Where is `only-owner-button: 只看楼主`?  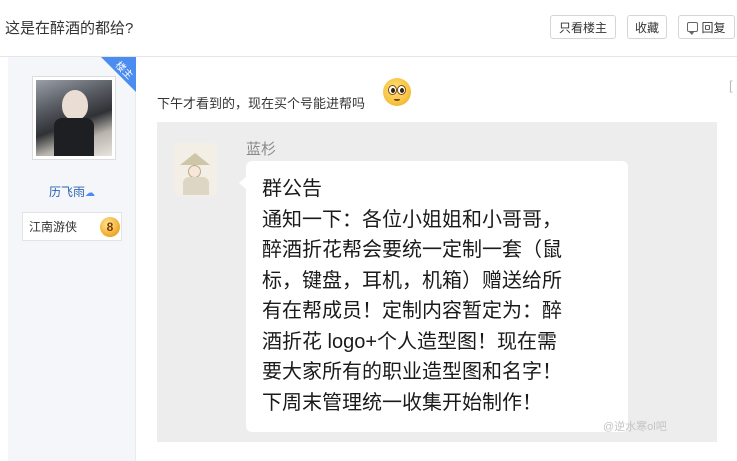
only-owner-button: 只看楼主 is located at coordinates (583, 27).